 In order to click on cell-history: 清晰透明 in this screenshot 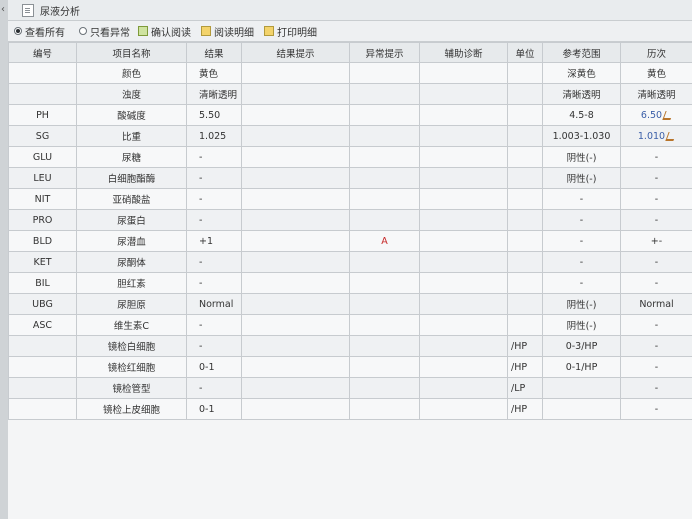, I will do `click(656, 94)`.